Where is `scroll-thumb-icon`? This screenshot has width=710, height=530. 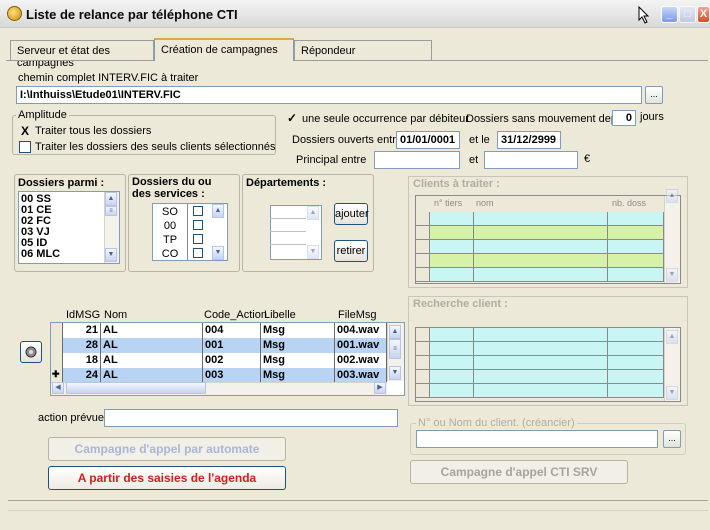 scroll-thumb-icon is located at coordinates (136, 388).